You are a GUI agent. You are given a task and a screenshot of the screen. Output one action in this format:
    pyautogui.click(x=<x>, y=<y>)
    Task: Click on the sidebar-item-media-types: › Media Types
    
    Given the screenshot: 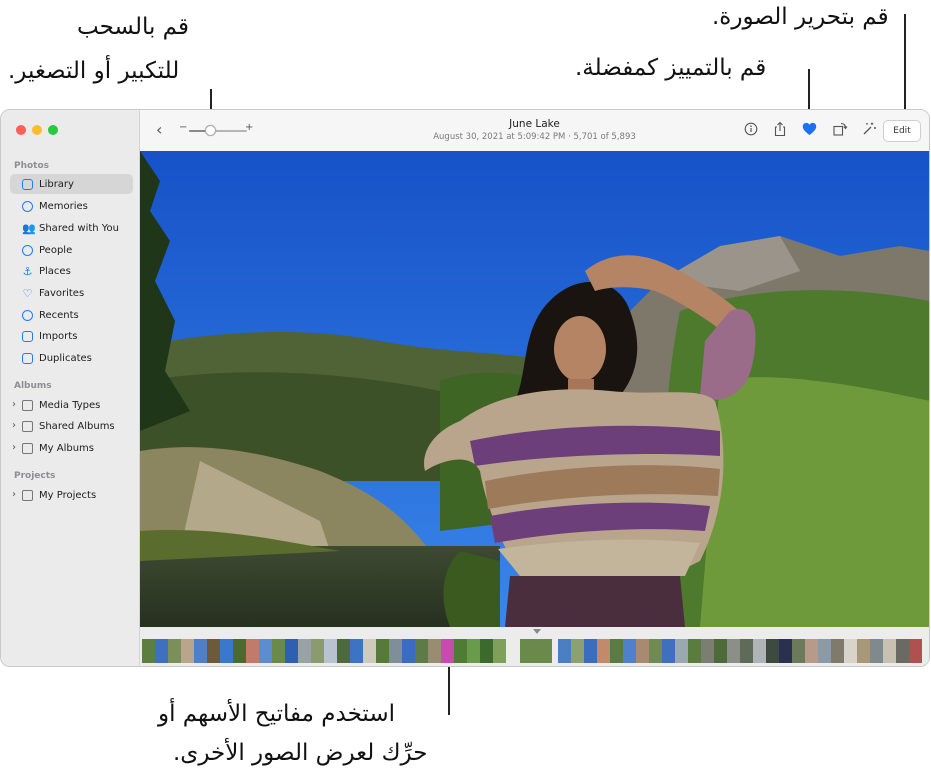 What is the action you would take?
    pyautogui.click(x=71, y=405)
    